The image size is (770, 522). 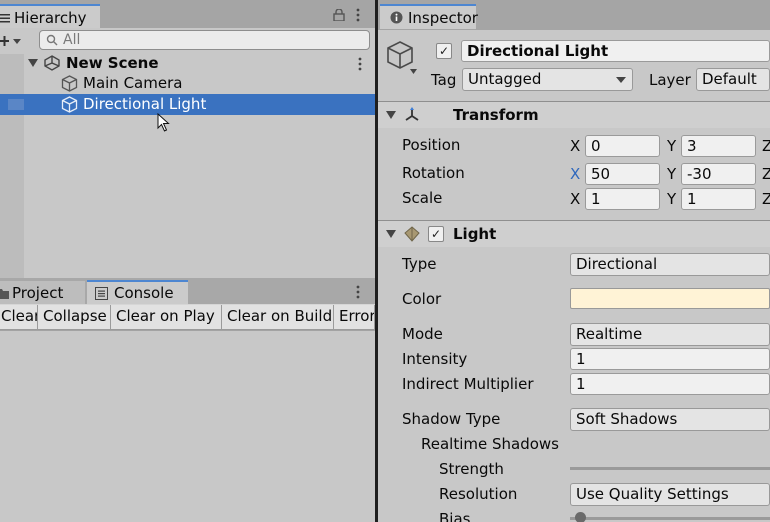 What do you see at coordinates (412, 234) in the screenshot?
I see `light-icon` at bounding box center [412, 234].